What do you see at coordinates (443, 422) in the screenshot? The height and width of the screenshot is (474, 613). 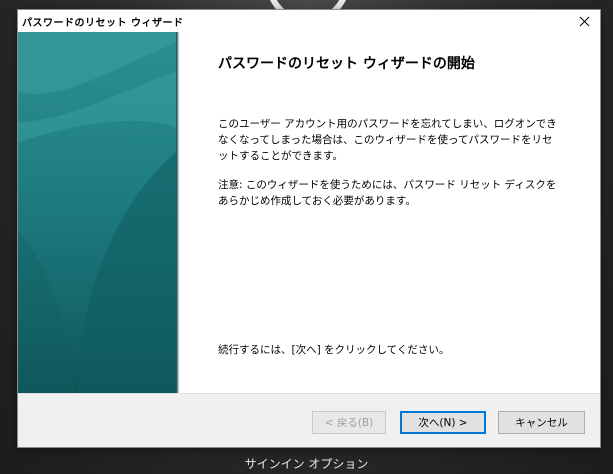 I see `next-button: 次へ(N) >` at bounding box center [443, 422].